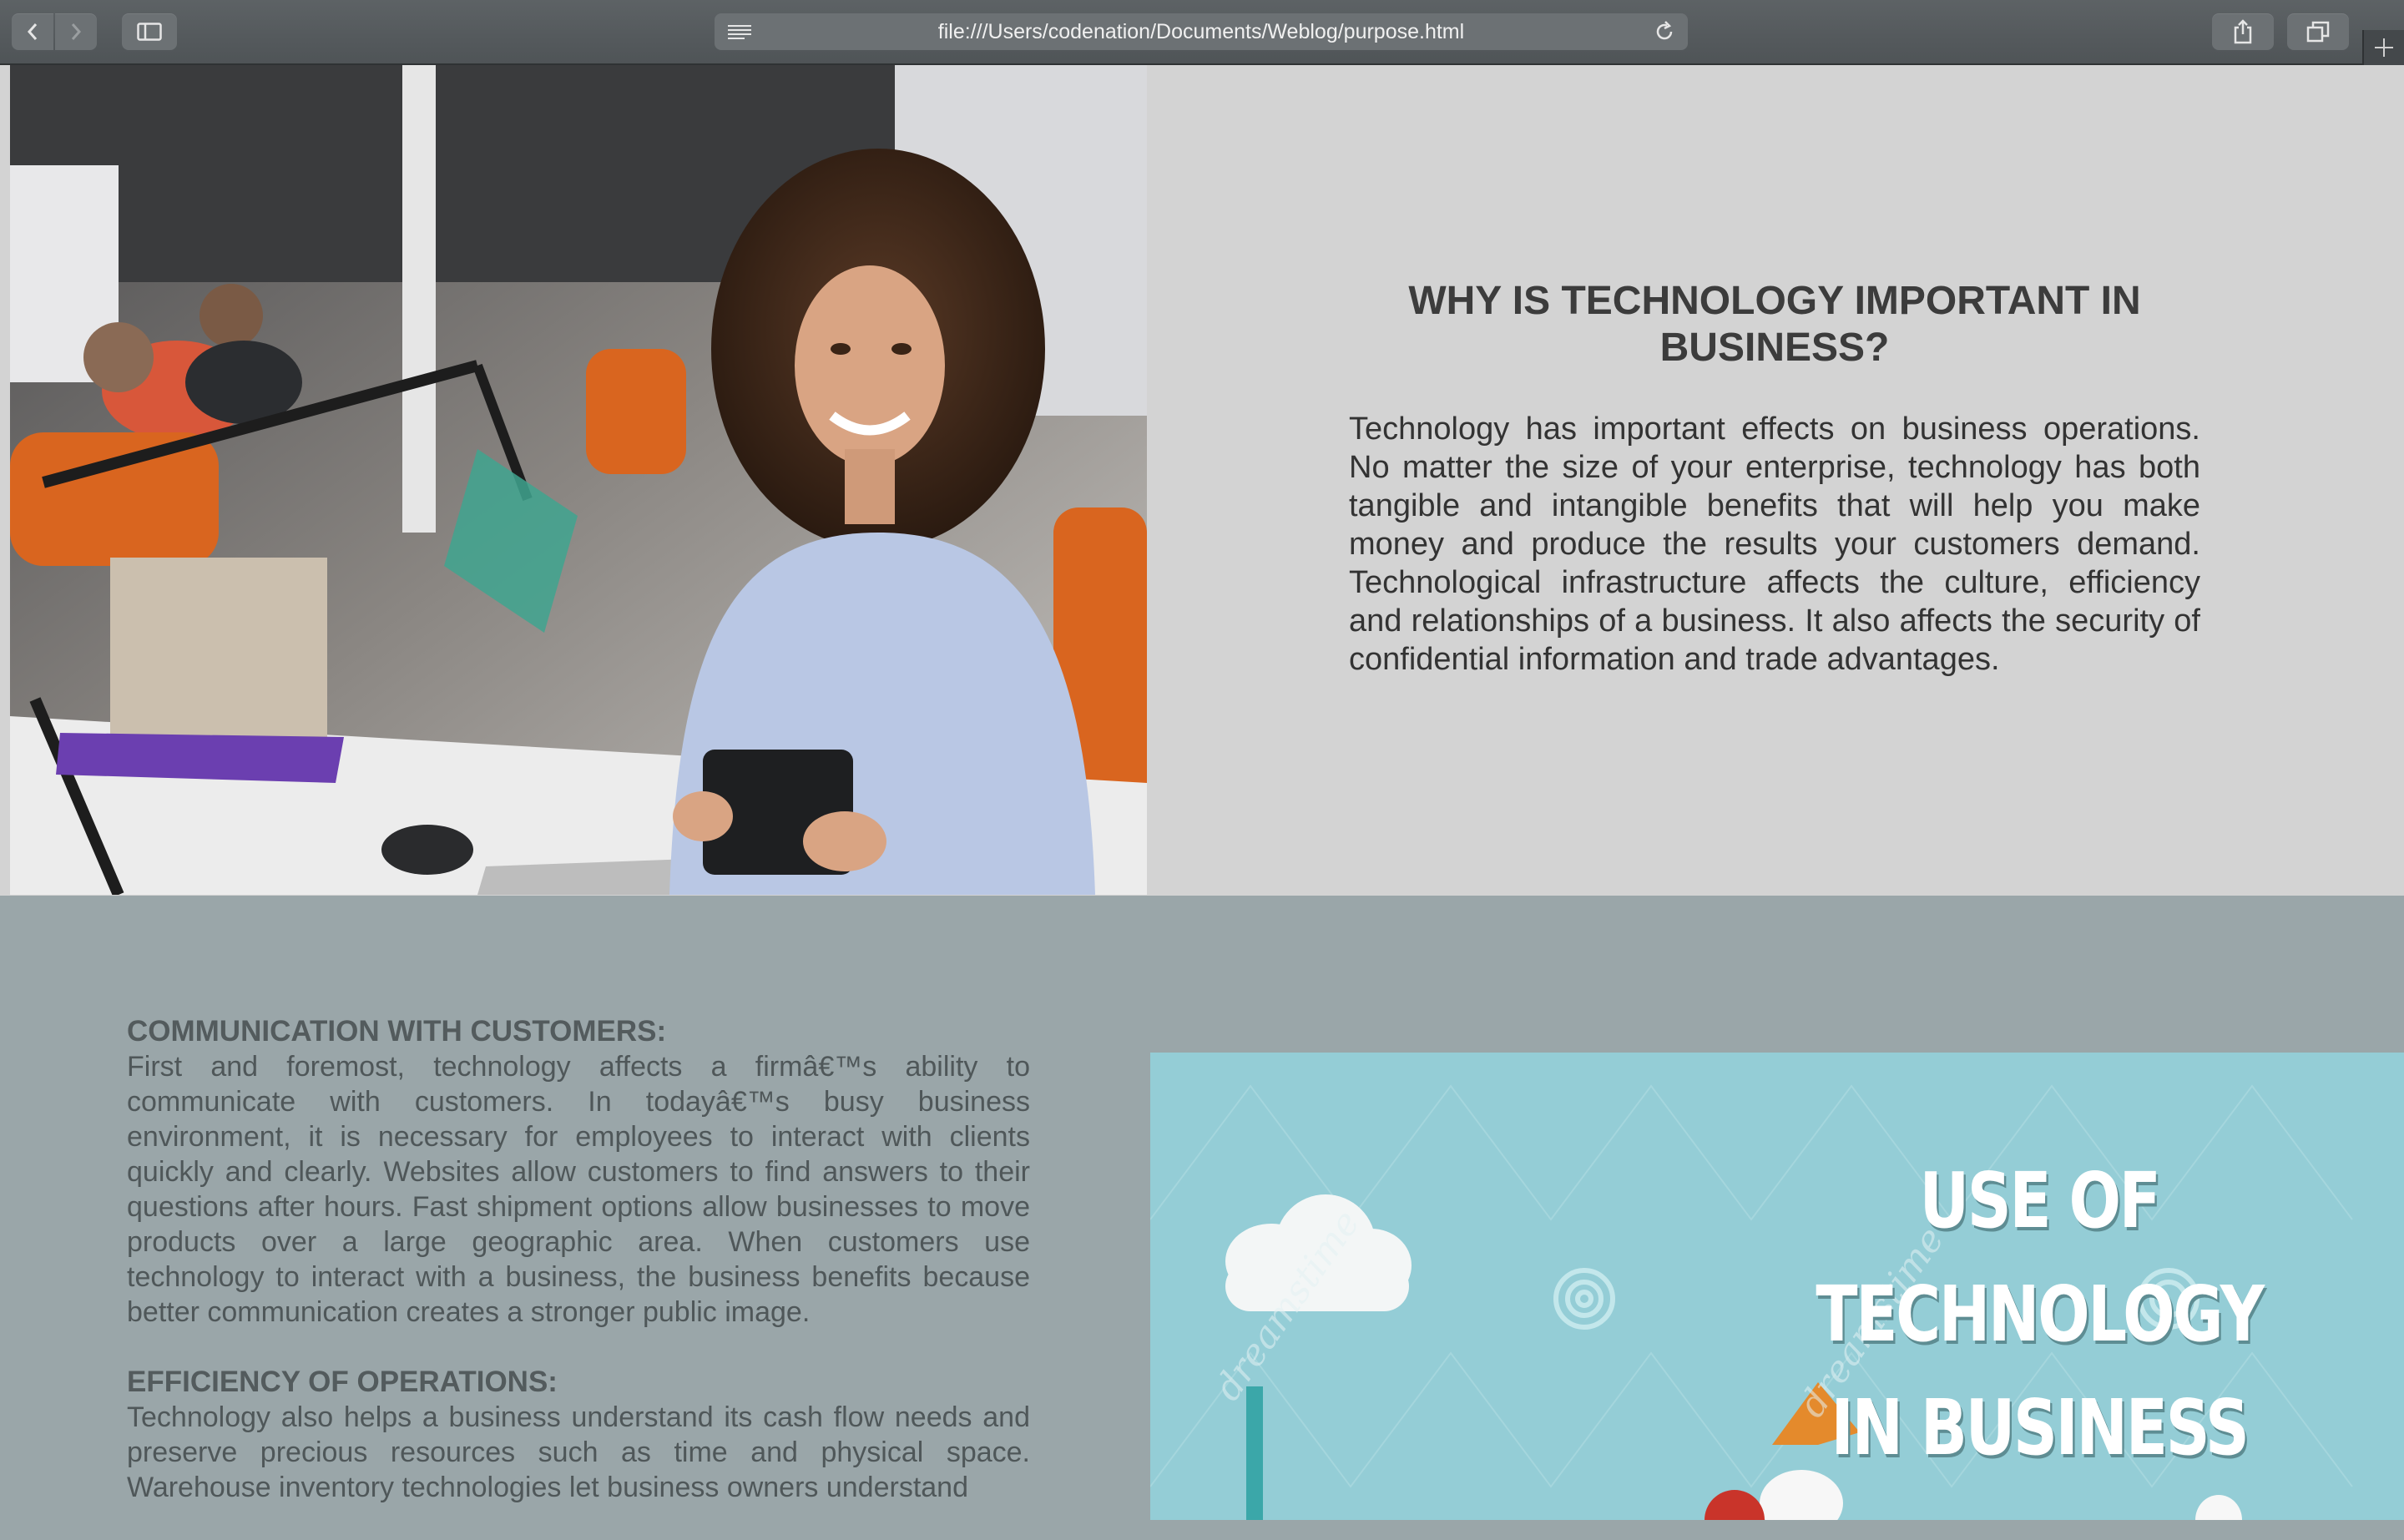 The image size is (2404, 1540). I want to click on share-icon, so click(2243, 31).